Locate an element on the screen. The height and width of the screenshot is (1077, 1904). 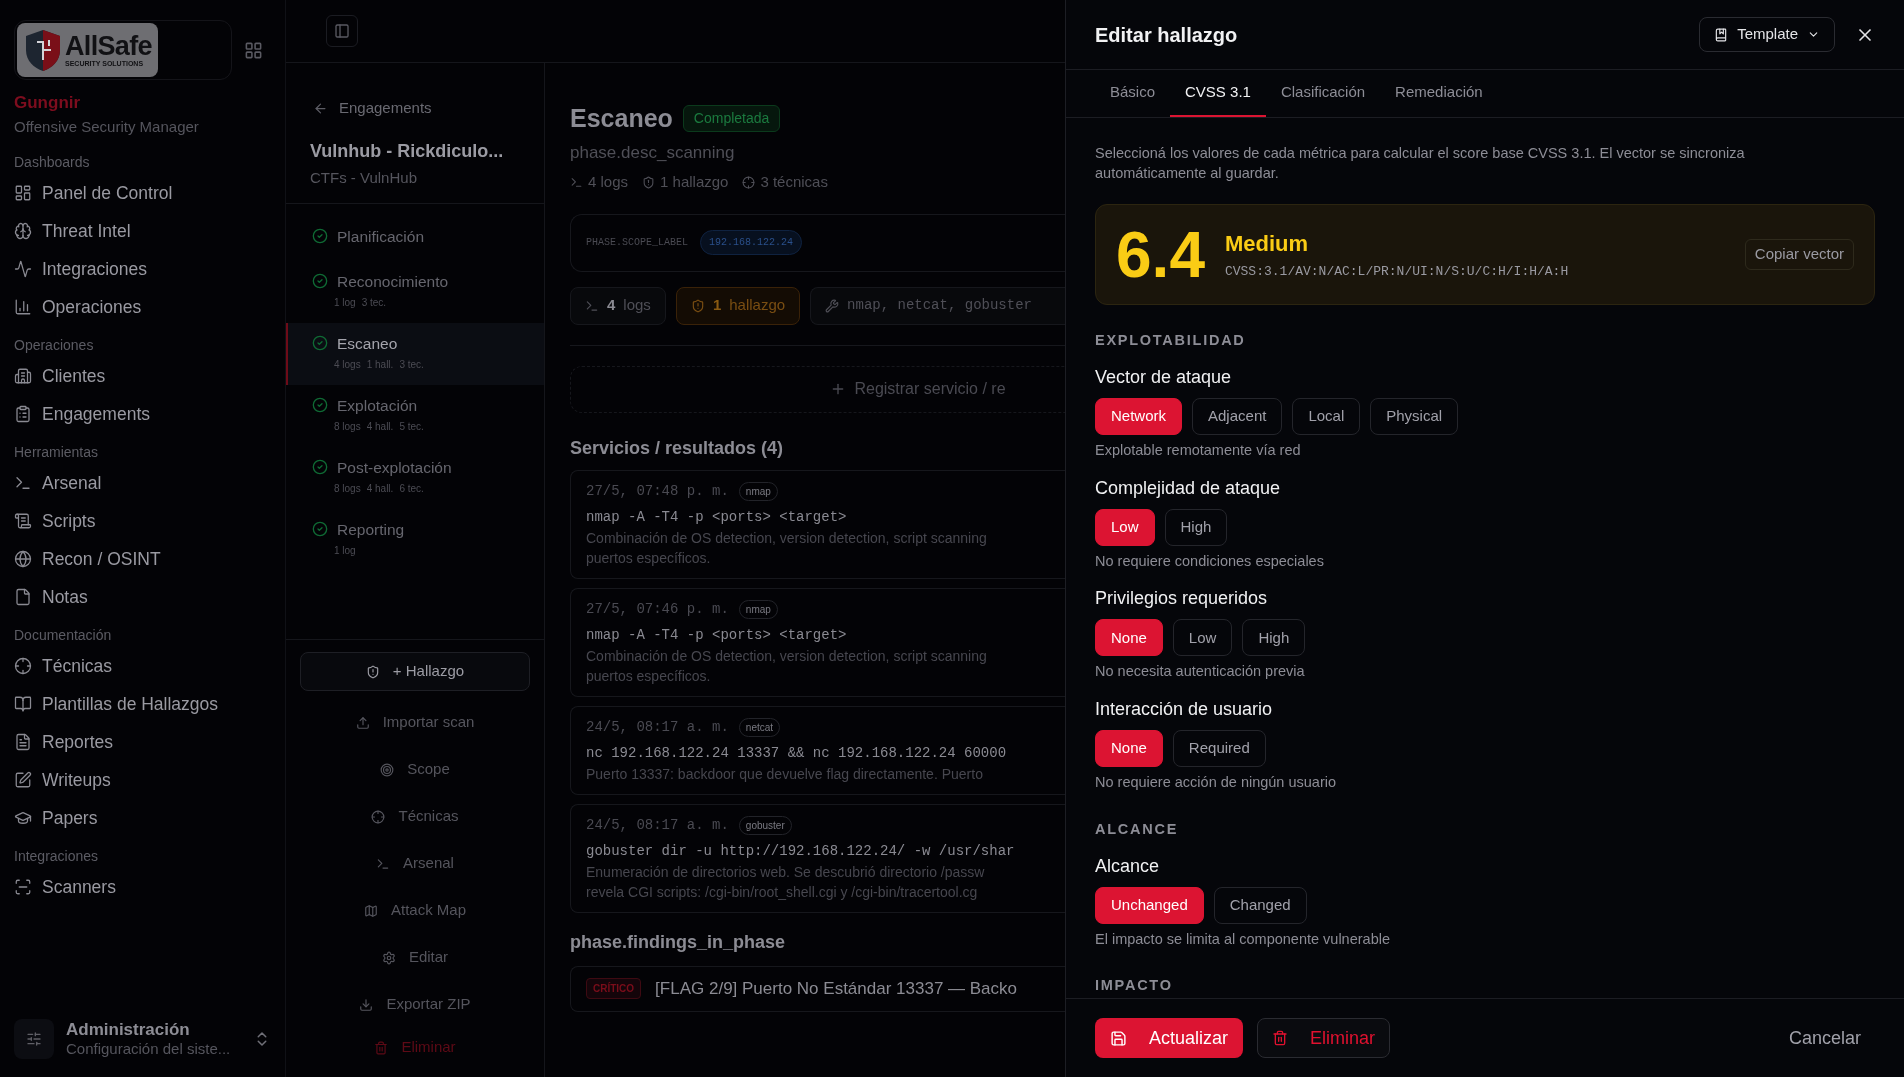
tools-chip: nmap, netcat, gobuster is located at coordinates (937, 305).